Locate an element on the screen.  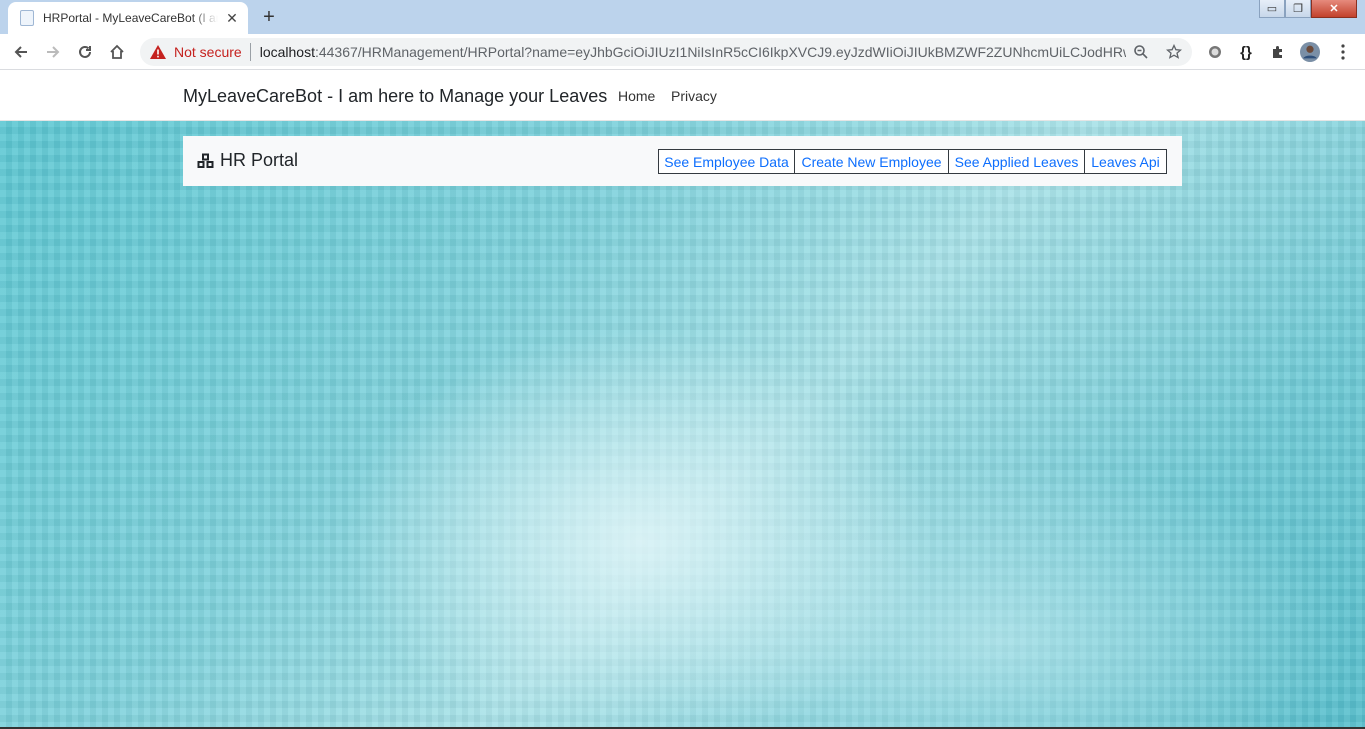
star-icon is located at coordinates (1174, 52).